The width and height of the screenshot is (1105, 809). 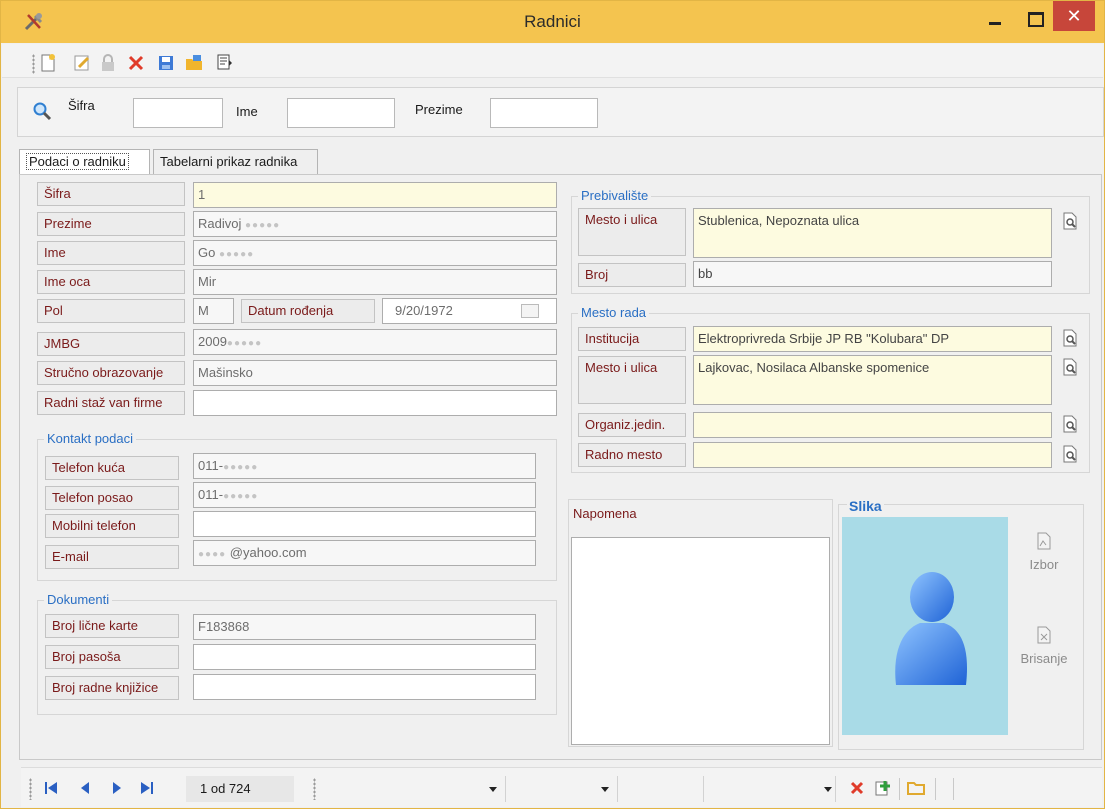 I want to click on calendar-dropdown-icon, so click(x=530, y=311).